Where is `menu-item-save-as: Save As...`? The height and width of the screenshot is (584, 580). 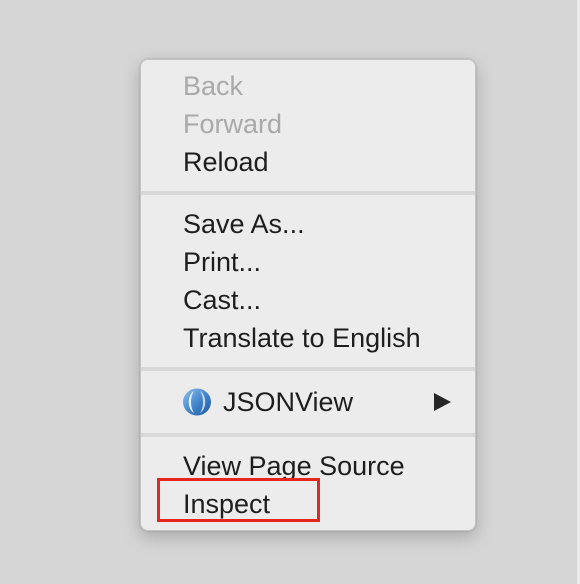 menu-item-save-as: Save As... is located at coordinates (244, 224).